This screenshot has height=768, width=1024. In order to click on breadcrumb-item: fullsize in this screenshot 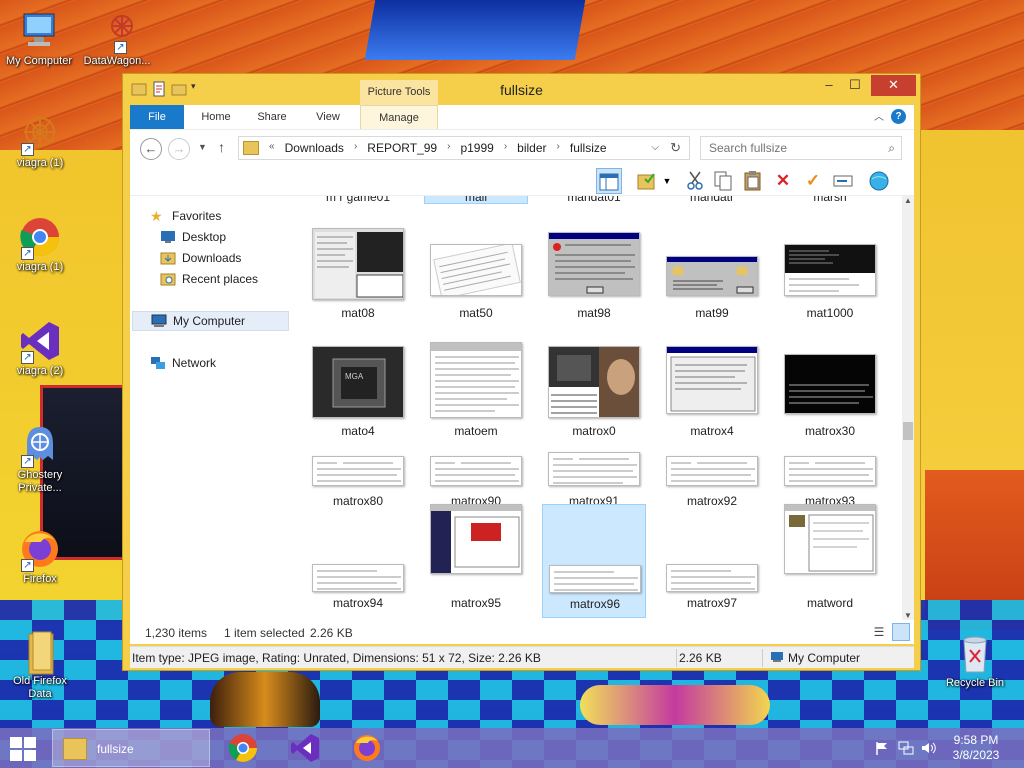, I will do `click(588, 148)`.